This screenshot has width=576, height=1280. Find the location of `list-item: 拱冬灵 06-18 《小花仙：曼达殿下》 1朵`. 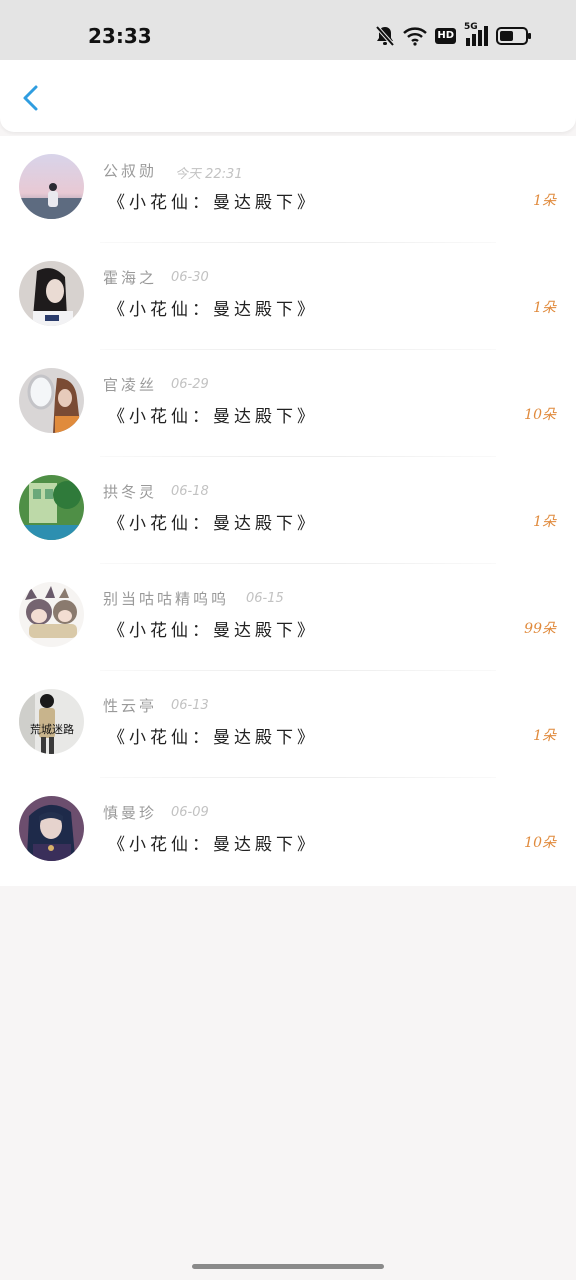

list-item: 拱冬灵 06-18 《小花仙：曼达殿下》 1朵 is located at coordinates (288, 510).